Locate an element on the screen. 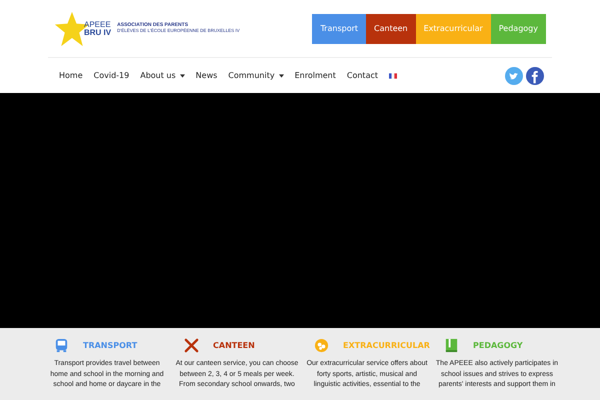 The width and height of the screenshot is (600, 400). nav-link: Home is located at coordinates (71, 75).